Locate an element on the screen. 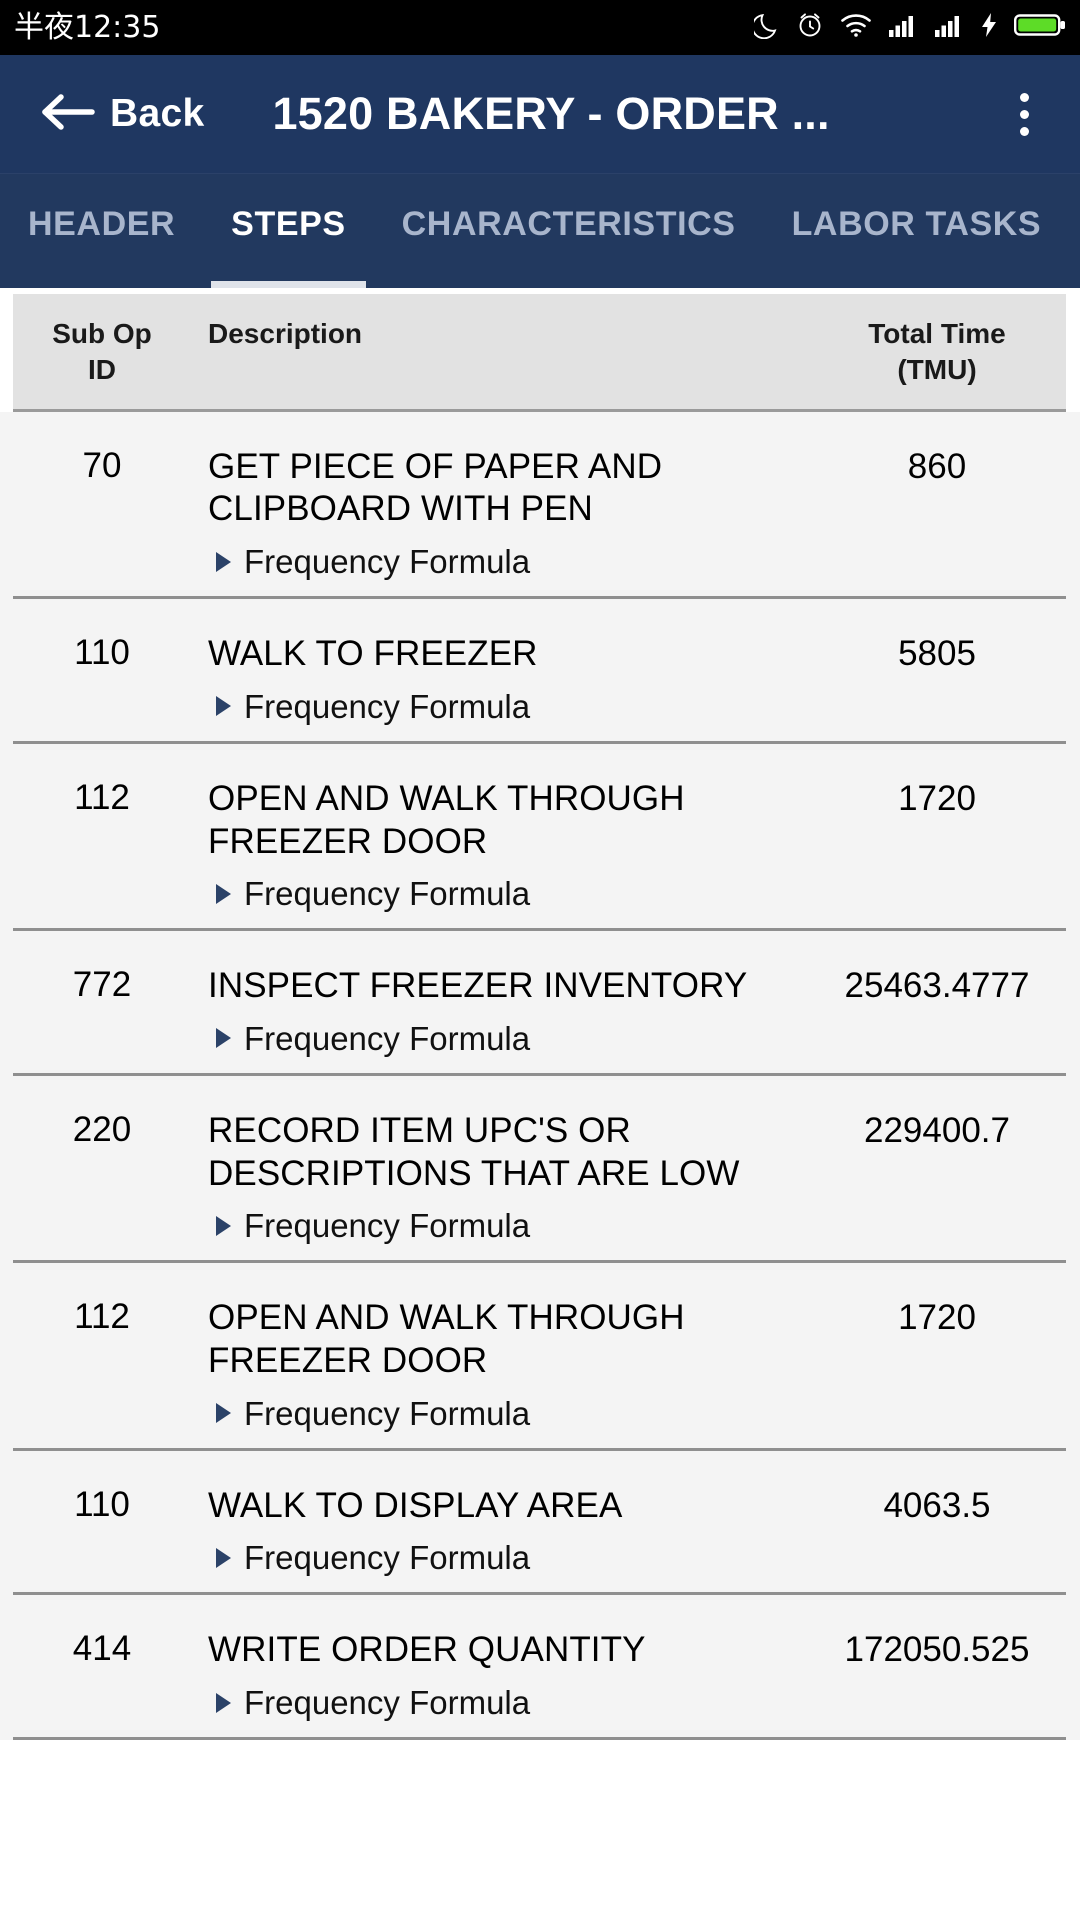  tab-header: HEADER is located at coordinates (101, 231).